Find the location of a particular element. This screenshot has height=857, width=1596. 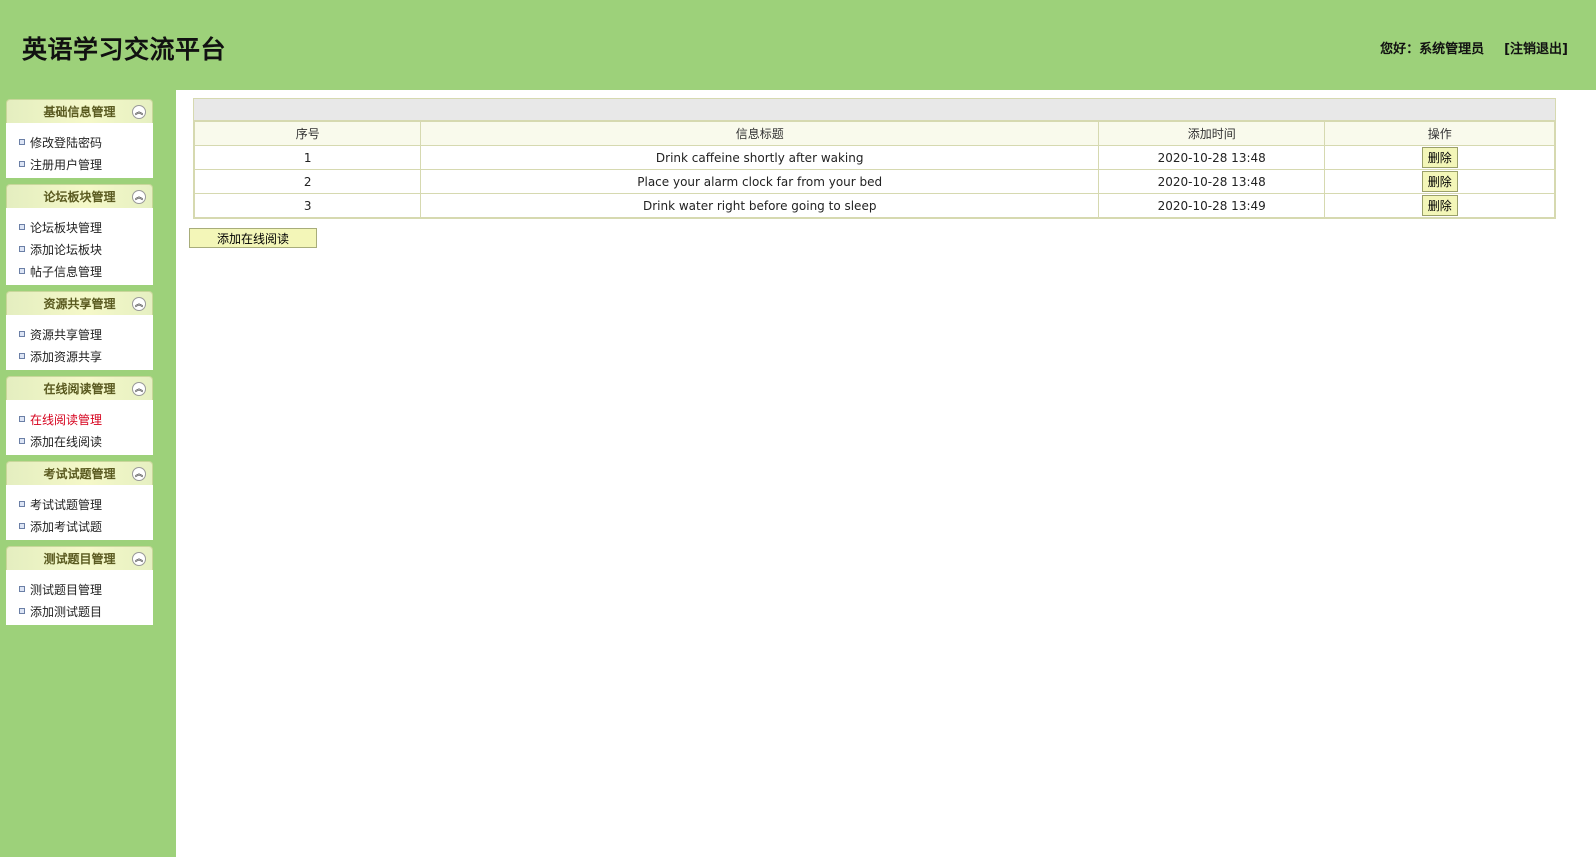

sidebar-item-label: 帖子信息管理 is located at coordinates (66, 271).